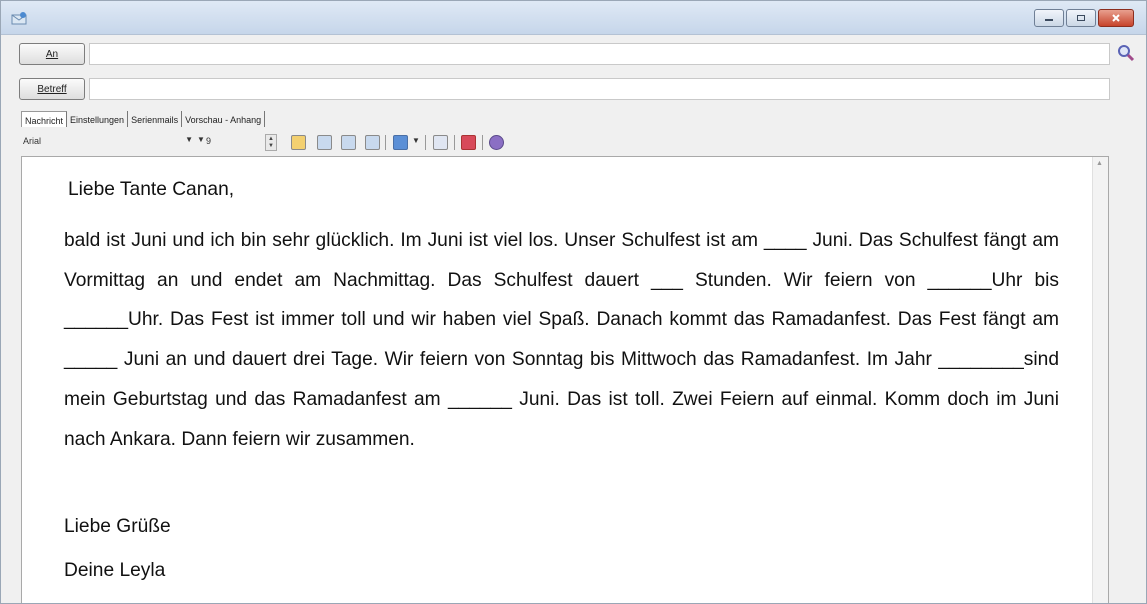 This screenshot has width=1147, height=604. Describe the element at coordinates (32, 141) in the screenshot. I see `font-family-value: Arial` at that location.